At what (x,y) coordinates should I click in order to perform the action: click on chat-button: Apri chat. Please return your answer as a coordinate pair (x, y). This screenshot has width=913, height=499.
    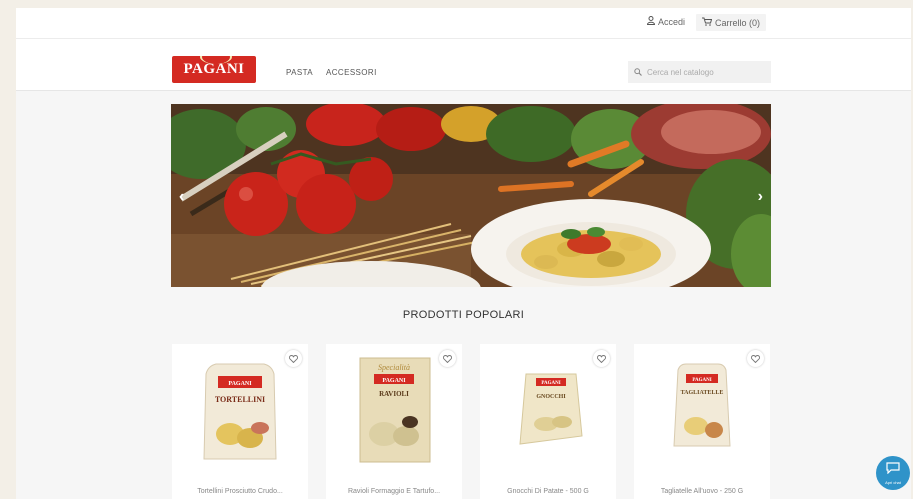
    Looking at the image, I should click on (893, 473).